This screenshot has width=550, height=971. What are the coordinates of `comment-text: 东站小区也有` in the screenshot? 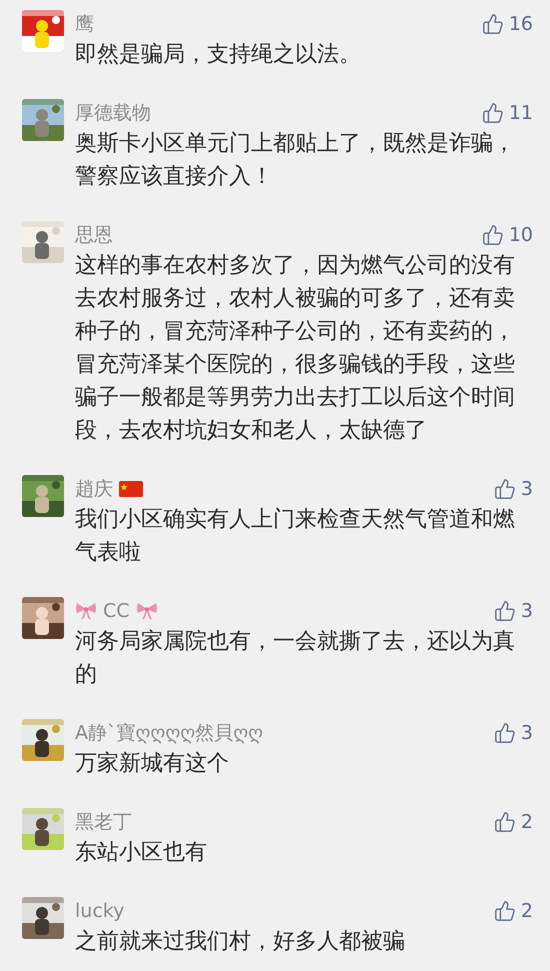 It's located at (141, 853).